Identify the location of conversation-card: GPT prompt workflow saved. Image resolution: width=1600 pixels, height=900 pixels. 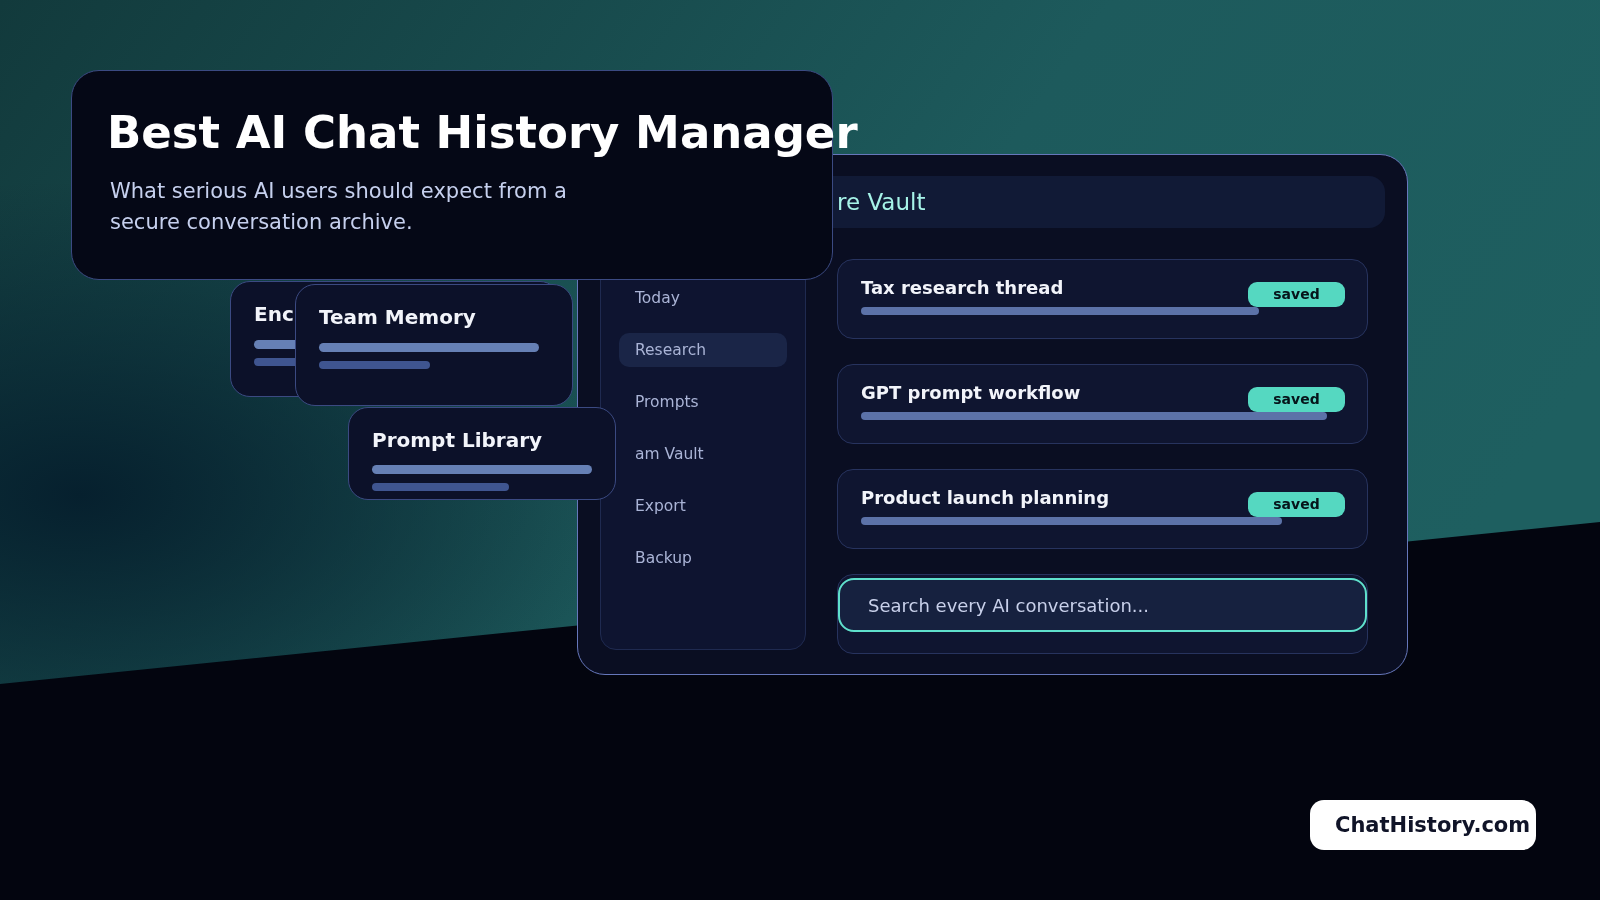
(1102, 404).